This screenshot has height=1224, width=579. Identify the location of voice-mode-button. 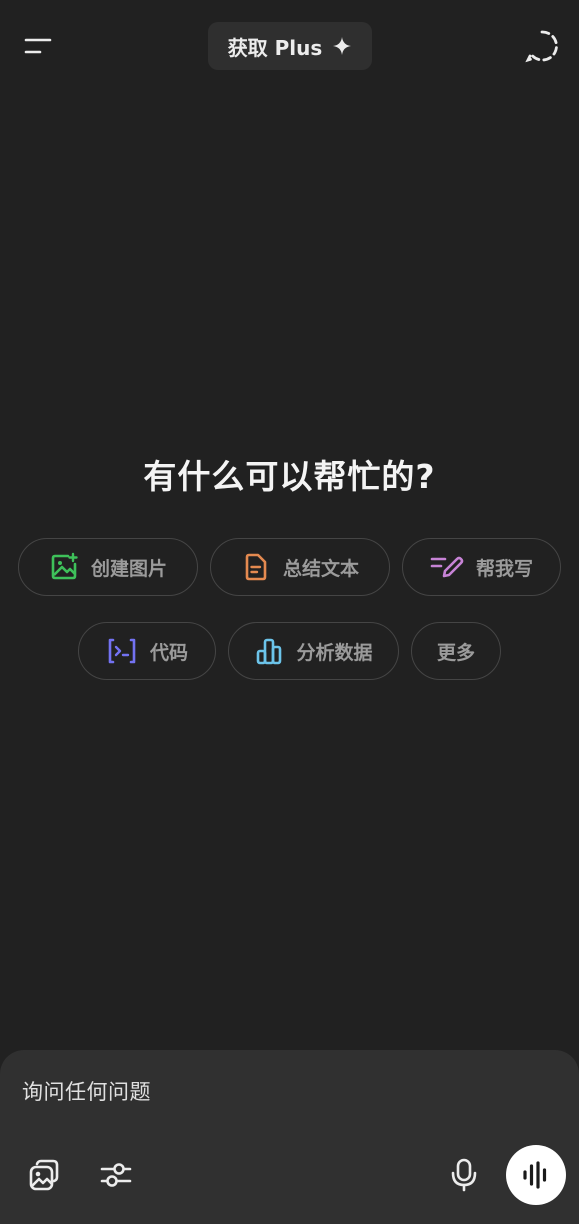
(536, 1175).